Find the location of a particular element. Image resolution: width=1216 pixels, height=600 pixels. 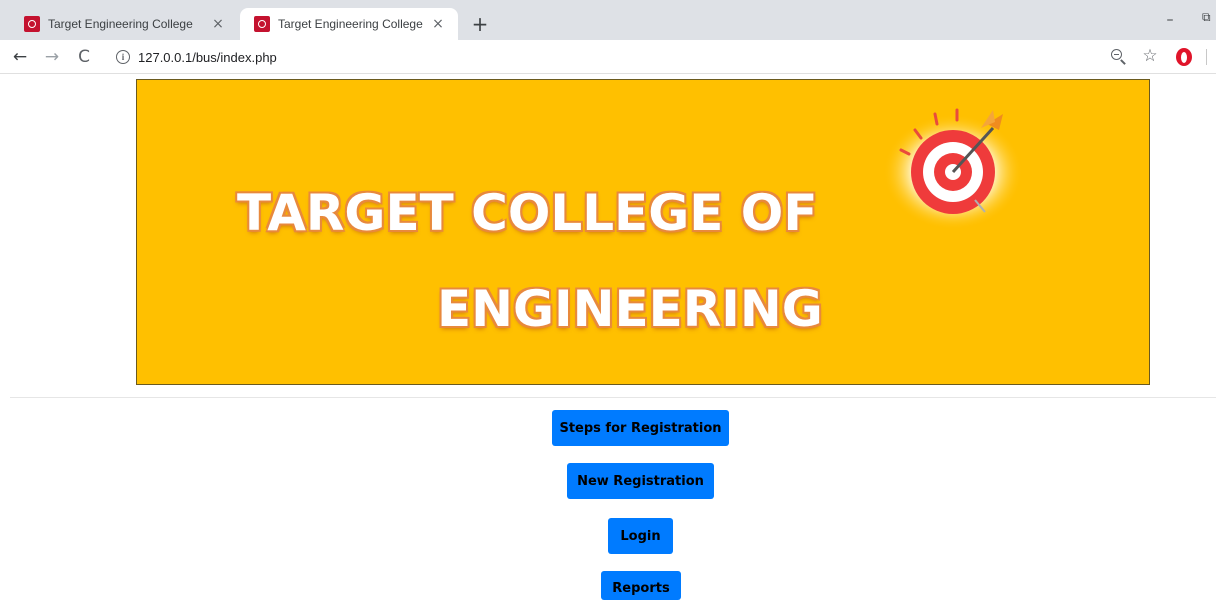

browser-tab-2-active: Target Engineering College × is located at coordinates (349, 24).